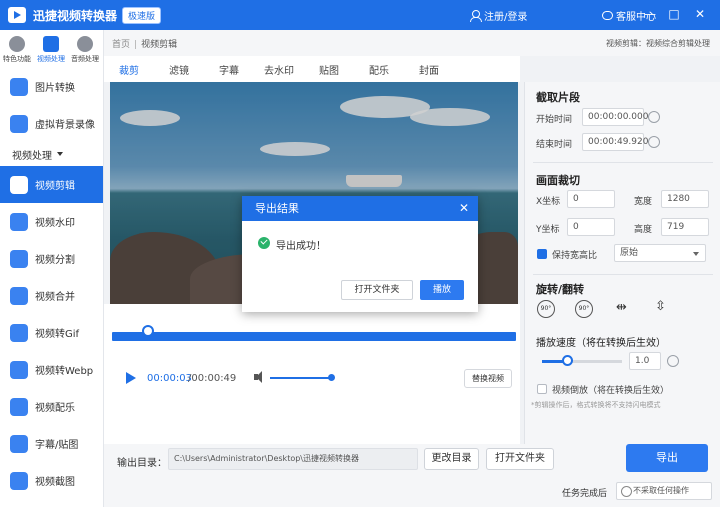 The image size is (720, 507). I want to click on reset-icon, so click(673, 361).